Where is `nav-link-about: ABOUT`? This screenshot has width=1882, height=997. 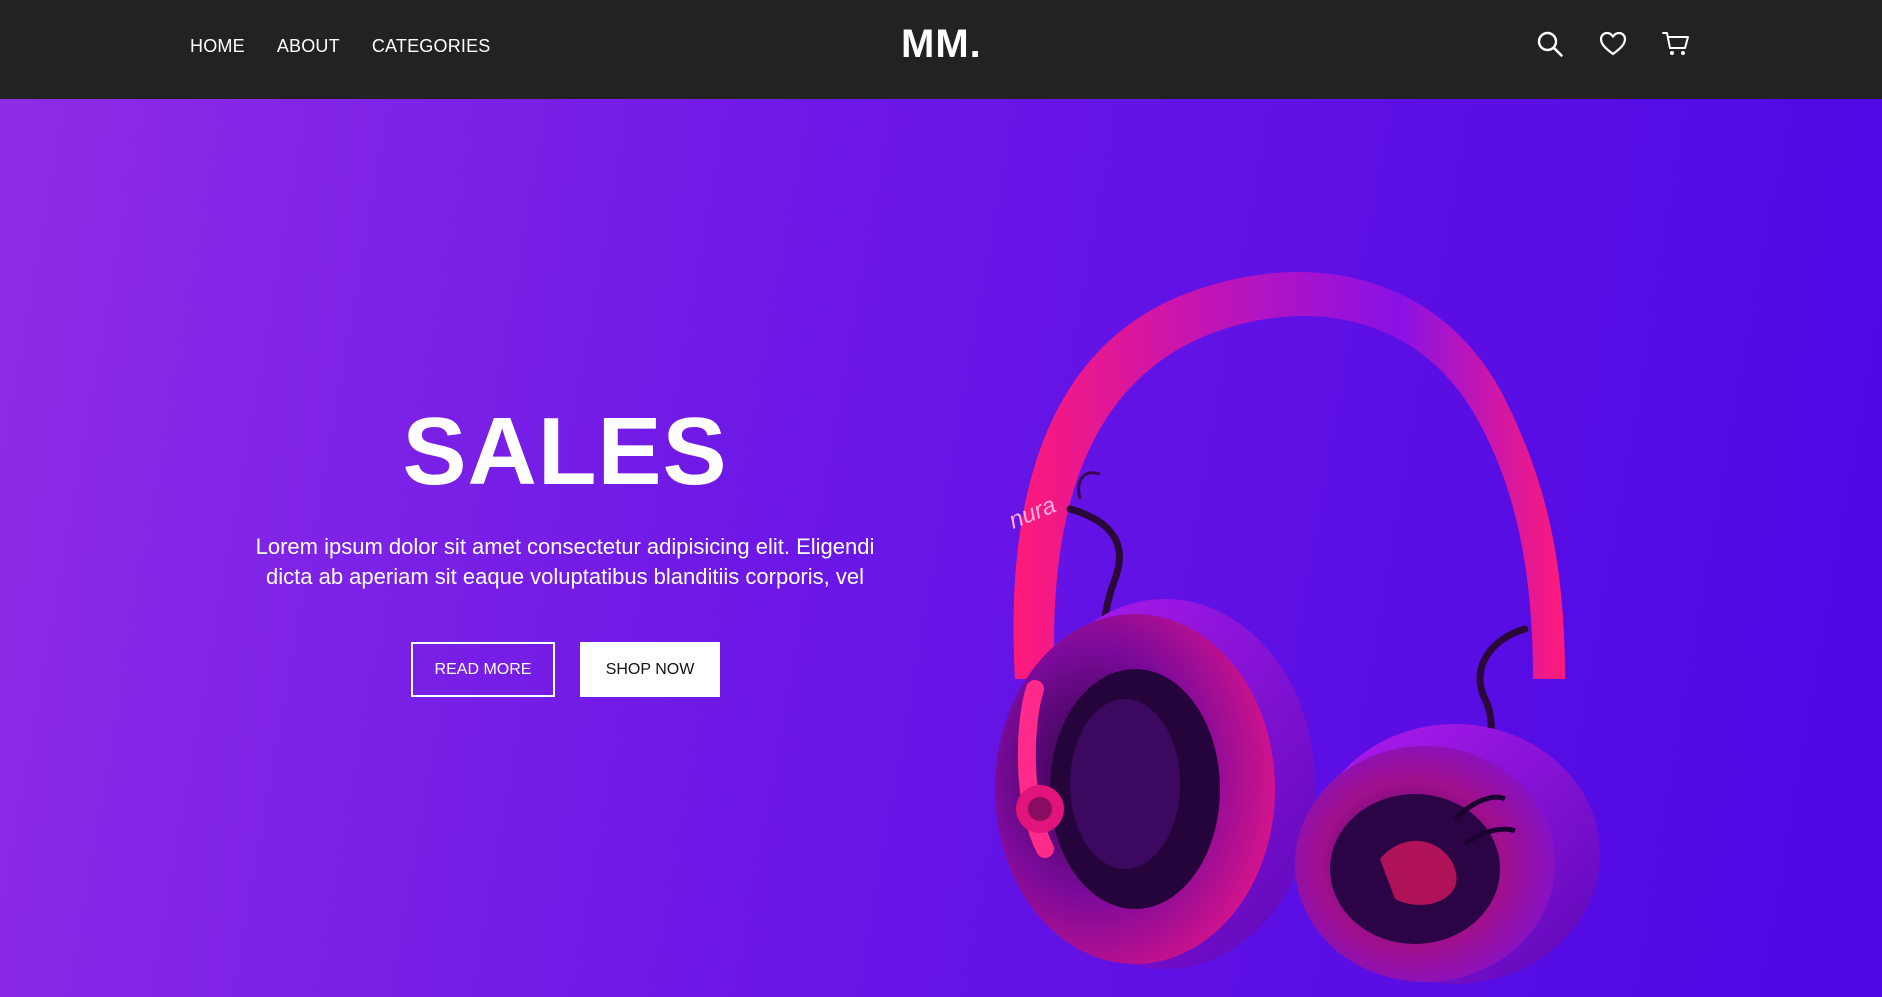
nav-link-about: ABOUT is located at coordinates (308, 46).